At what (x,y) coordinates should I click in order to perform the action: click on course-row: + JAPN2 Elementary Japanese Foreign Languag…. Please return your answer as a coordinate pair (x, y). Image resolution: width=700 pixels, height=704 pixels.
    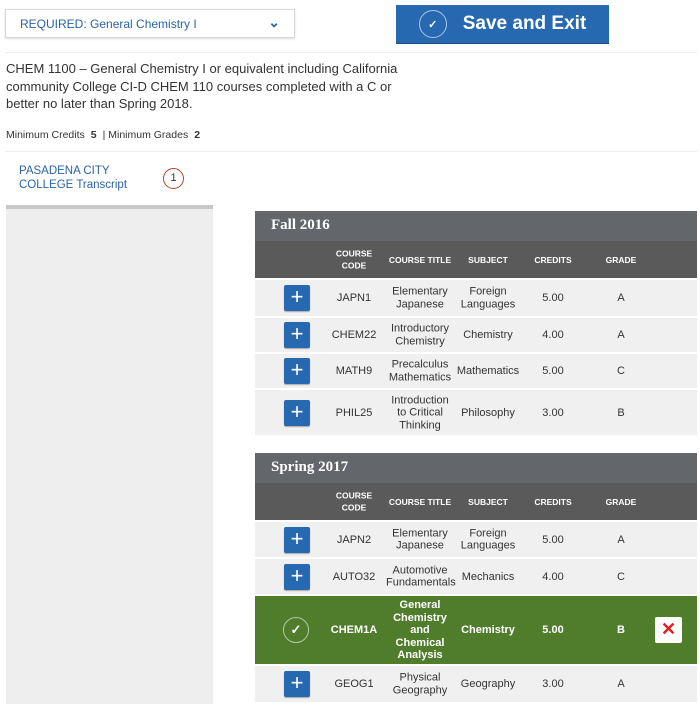
    Looking at the image, I should click on (476, 539).